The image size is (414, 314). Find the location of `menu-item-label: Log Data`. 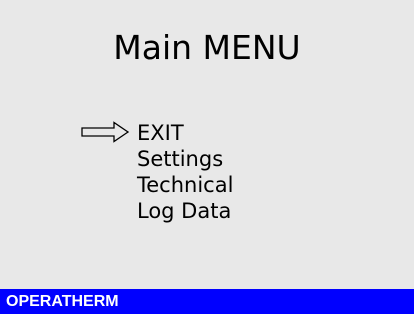

menu-item-label: Log Data is located at coordinates (184, 211).